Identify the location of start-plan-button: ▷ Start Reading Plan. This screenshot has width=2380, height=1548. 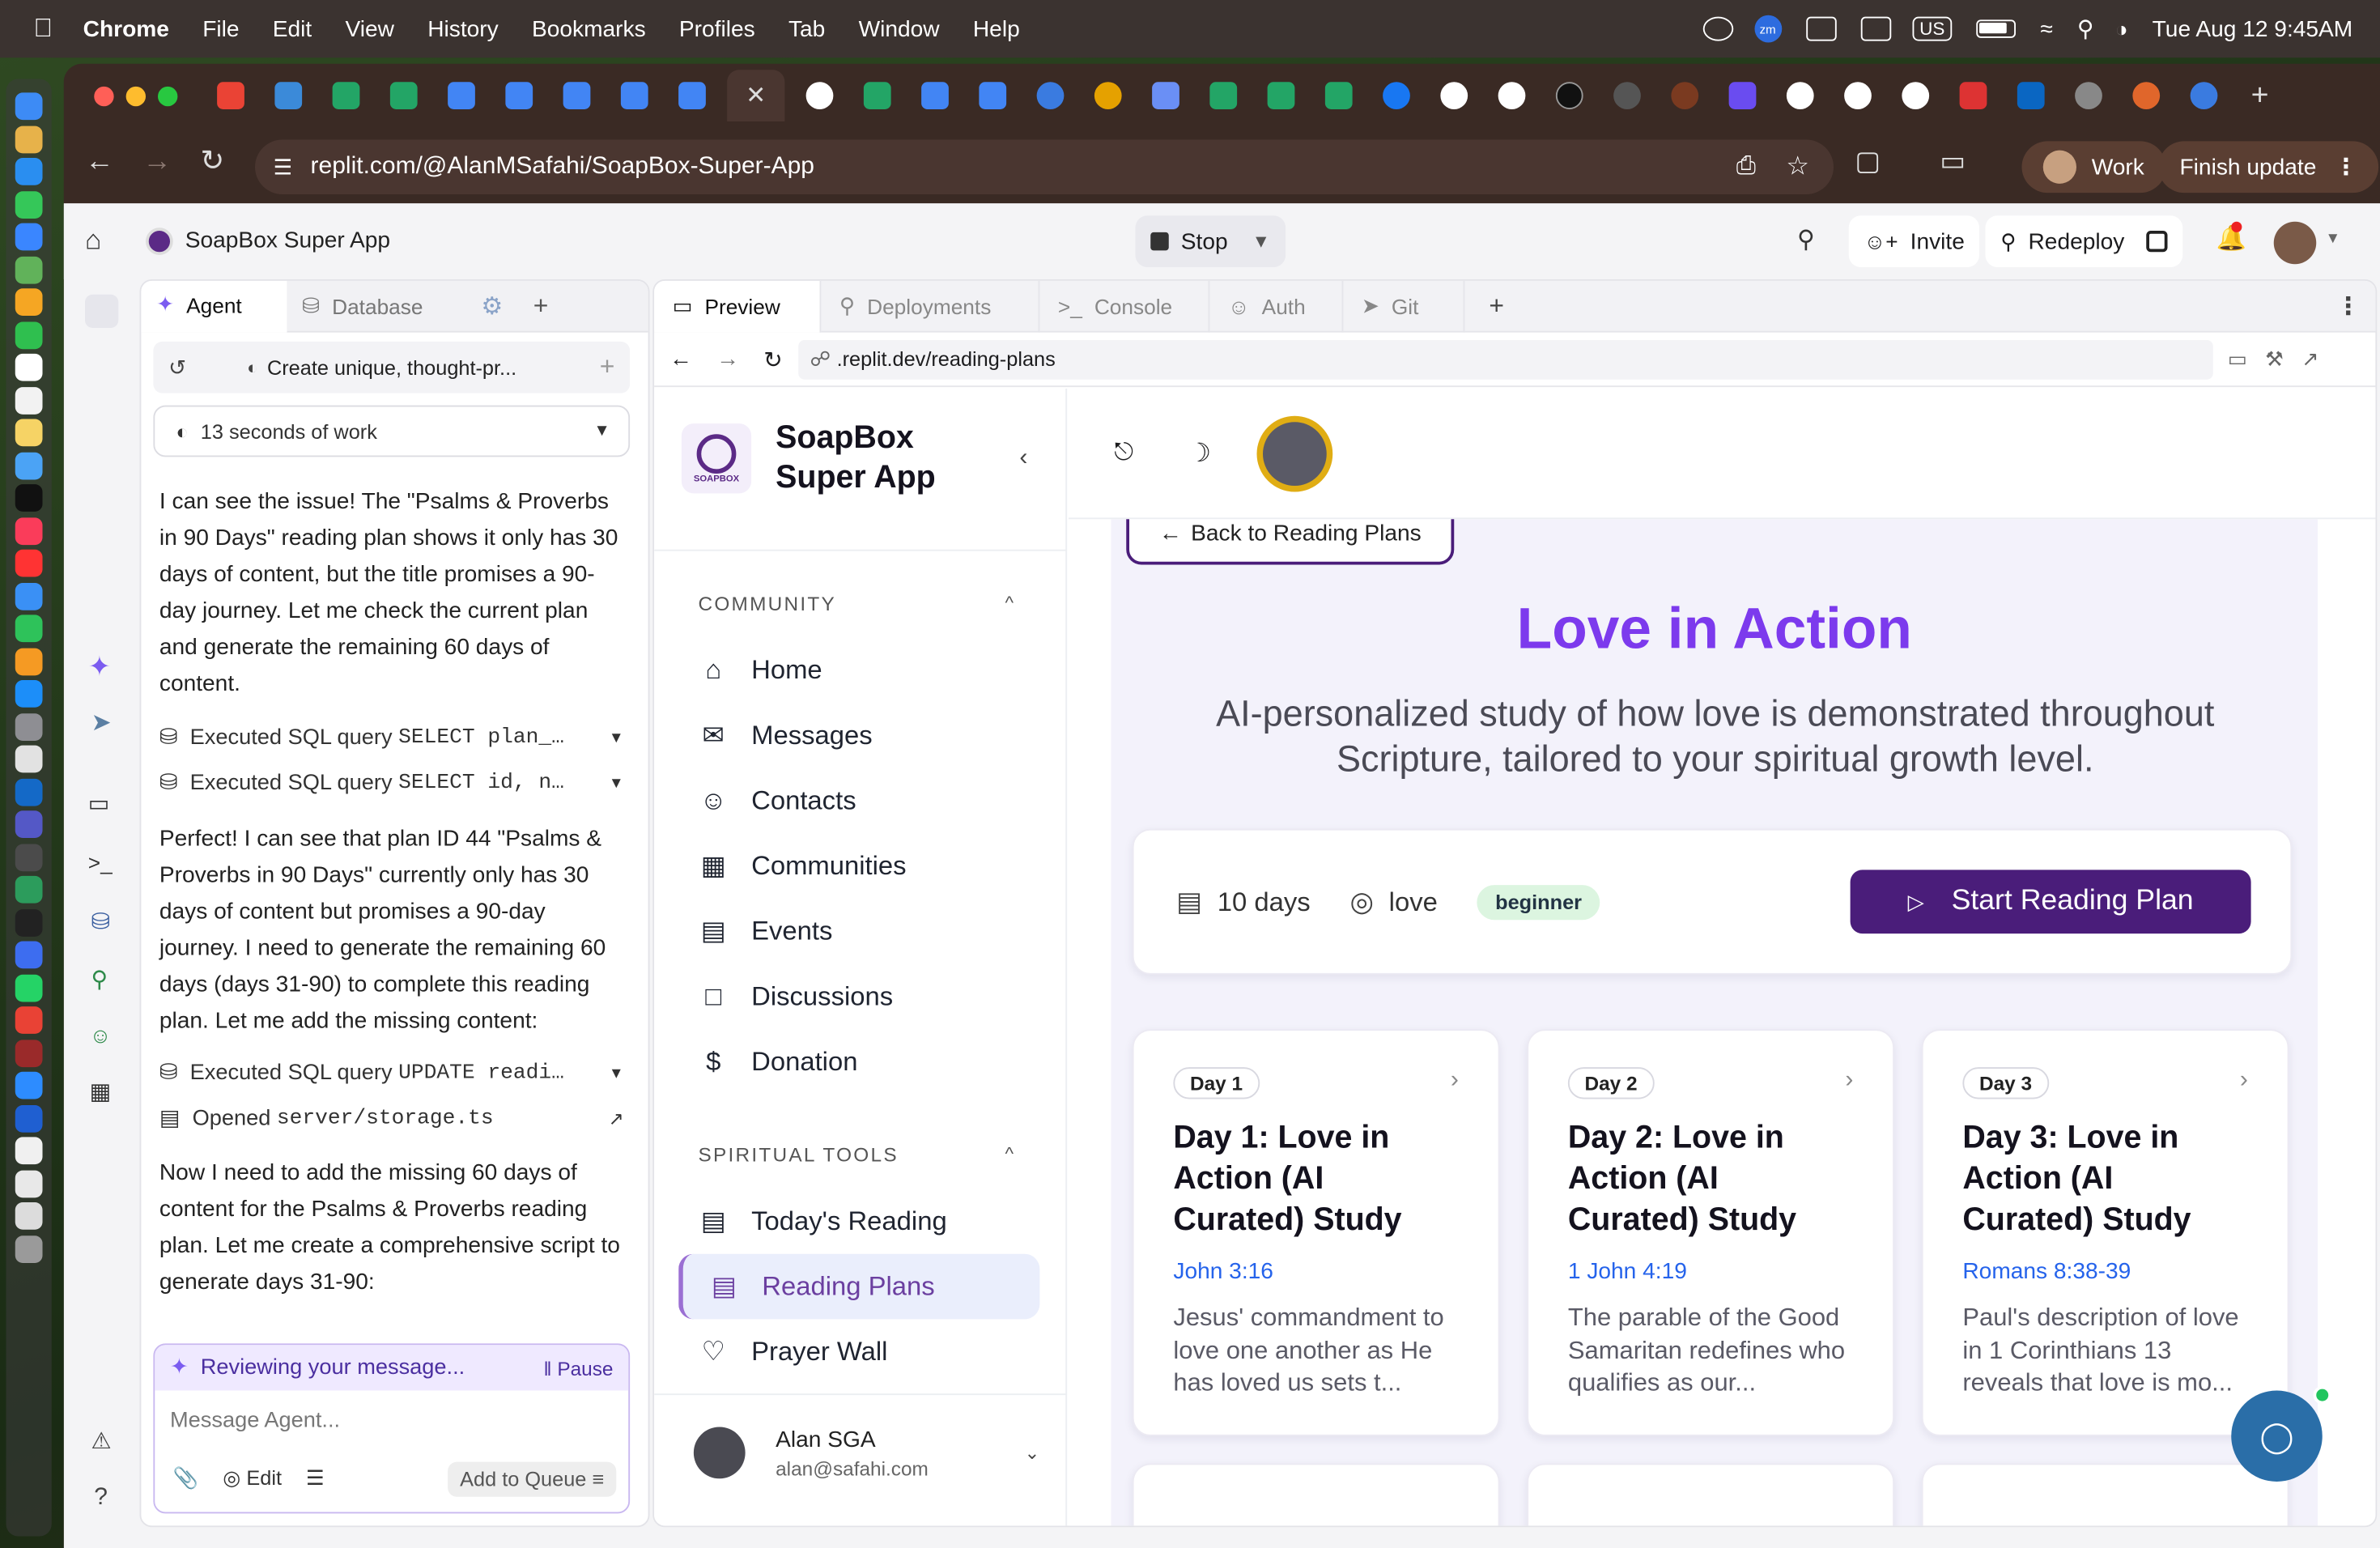
(2050, 902).